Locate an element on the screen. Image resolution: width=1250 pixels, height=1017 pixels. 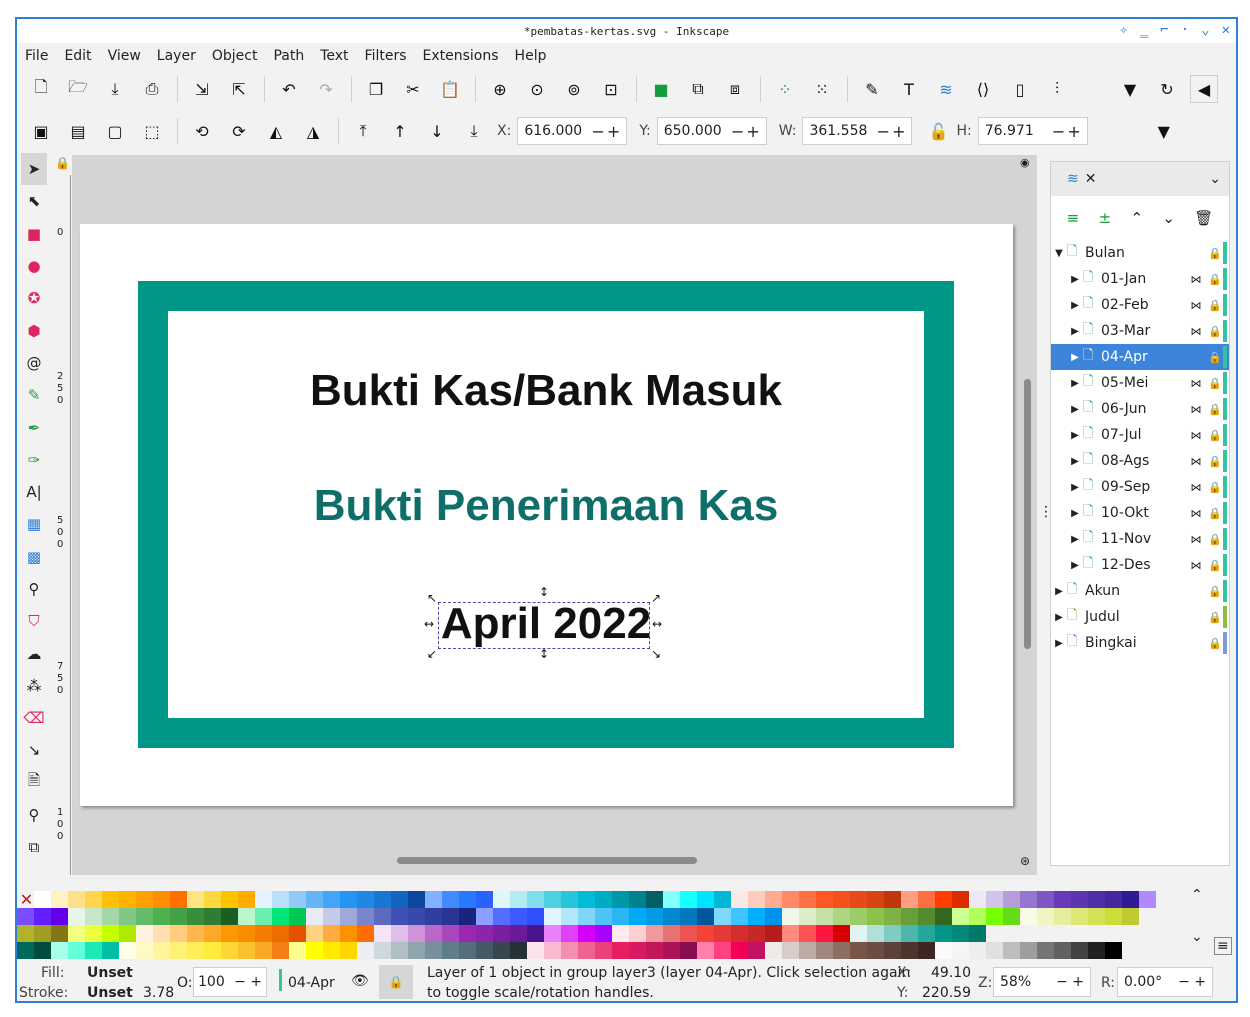
ellipse-tool-icon: ● is located at coordinates (34, 266).